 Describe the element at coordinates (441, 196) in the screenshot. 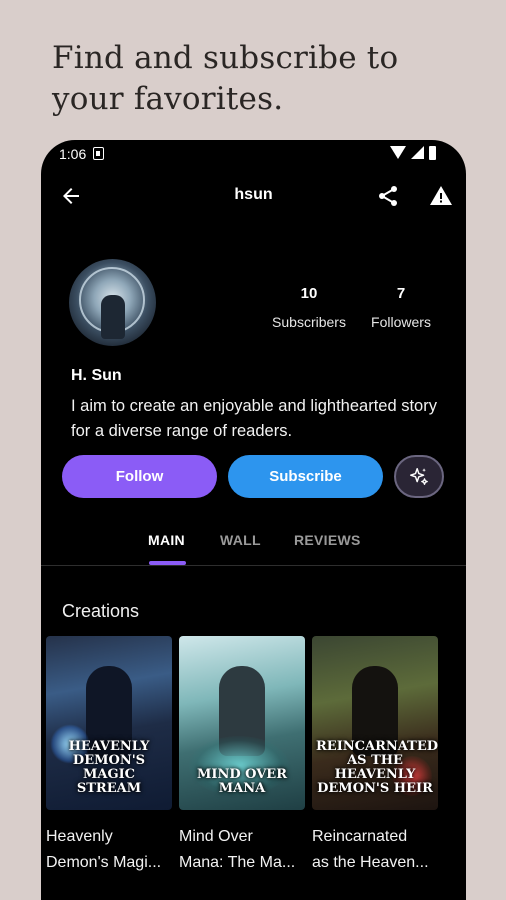

I see `report-warning-icon` at that location.